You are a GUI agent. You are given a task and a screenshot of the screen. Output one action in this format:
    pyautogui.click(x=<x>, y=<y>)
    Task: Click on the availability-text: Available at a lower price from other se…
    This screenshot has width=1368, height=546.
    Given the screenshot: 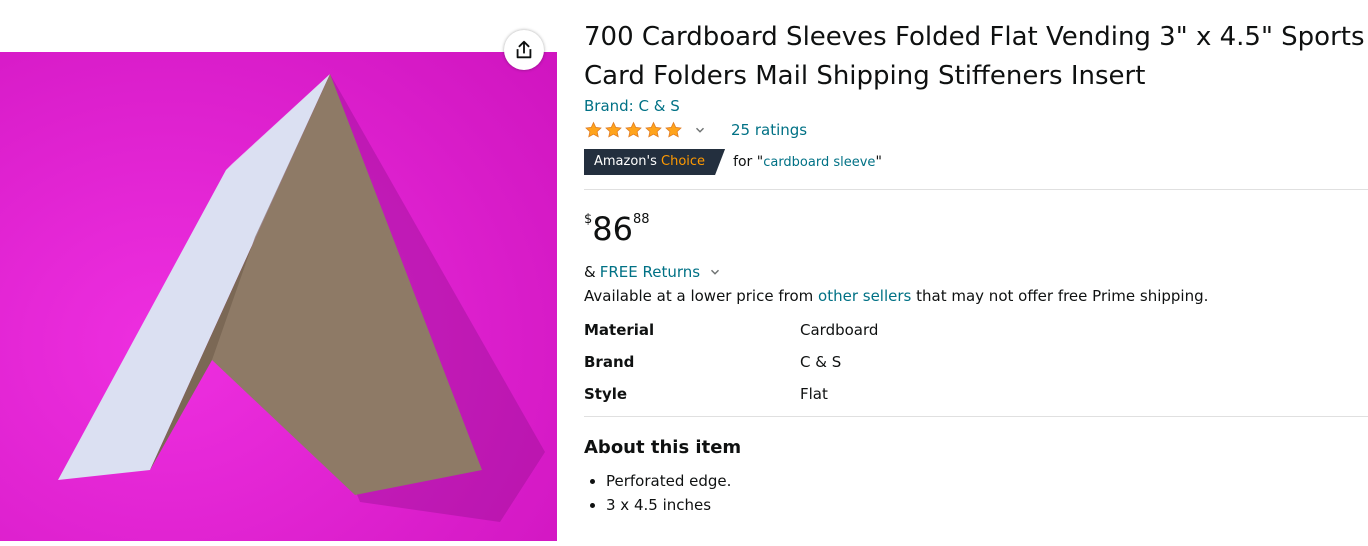 What is the action you would take?
    pyautogui.click(x=896, y=296)
    